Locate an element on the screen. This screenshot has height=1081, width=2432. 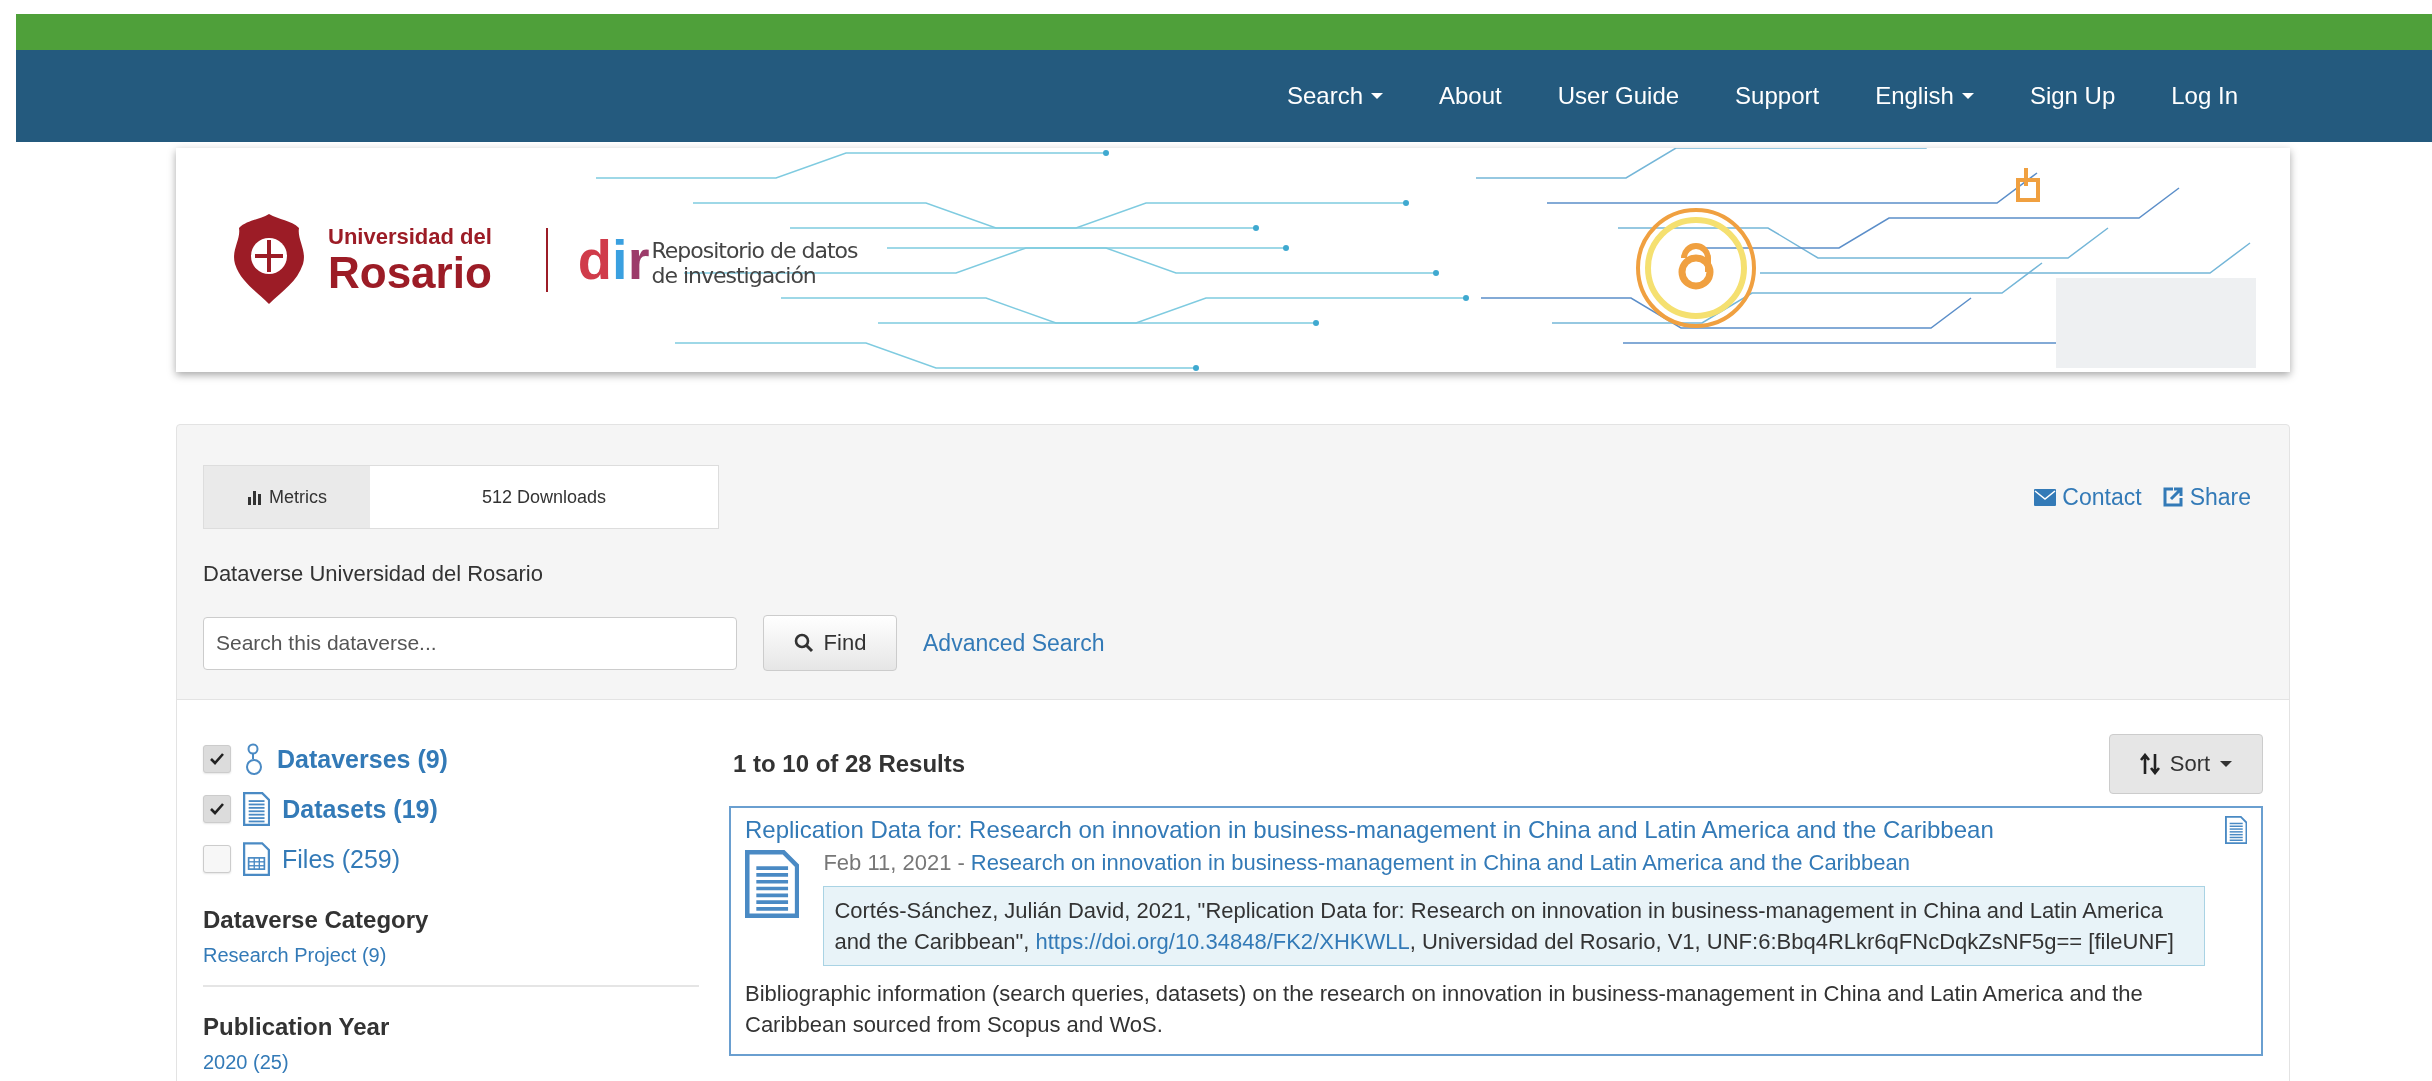
results-count: 1 to 10 of 28 Results is located at coordinates (849, 764).